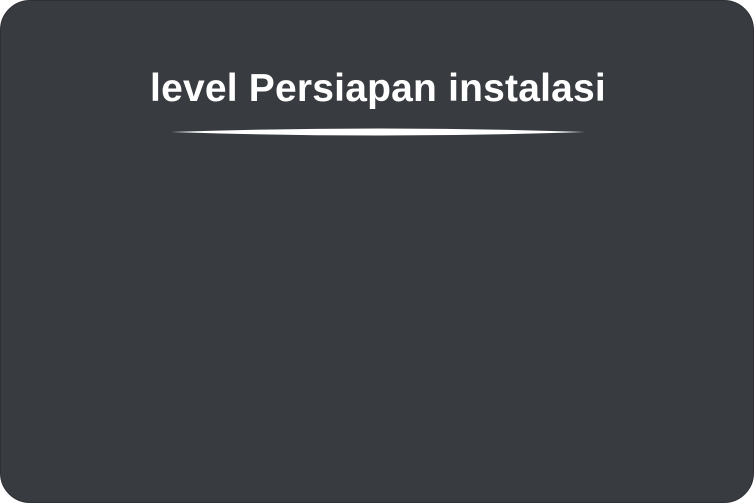 The width and height of the screenshot is (754, 503). Describe the element at coordinates (378, 88) in the screenshot. I see `card-title: level Persiapan instalasi` at that location.